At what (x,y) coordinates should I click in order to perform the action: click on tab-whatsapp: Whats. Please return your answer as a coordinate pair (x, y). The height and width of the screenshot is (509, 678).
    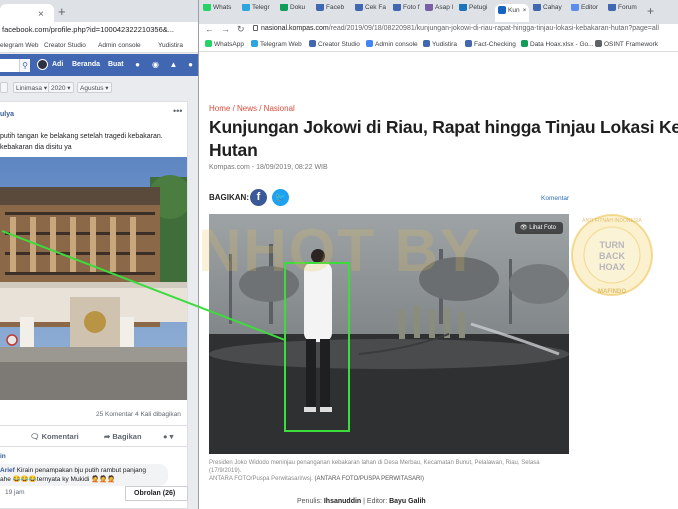
    Looking at the image, I should click on (221, 13).